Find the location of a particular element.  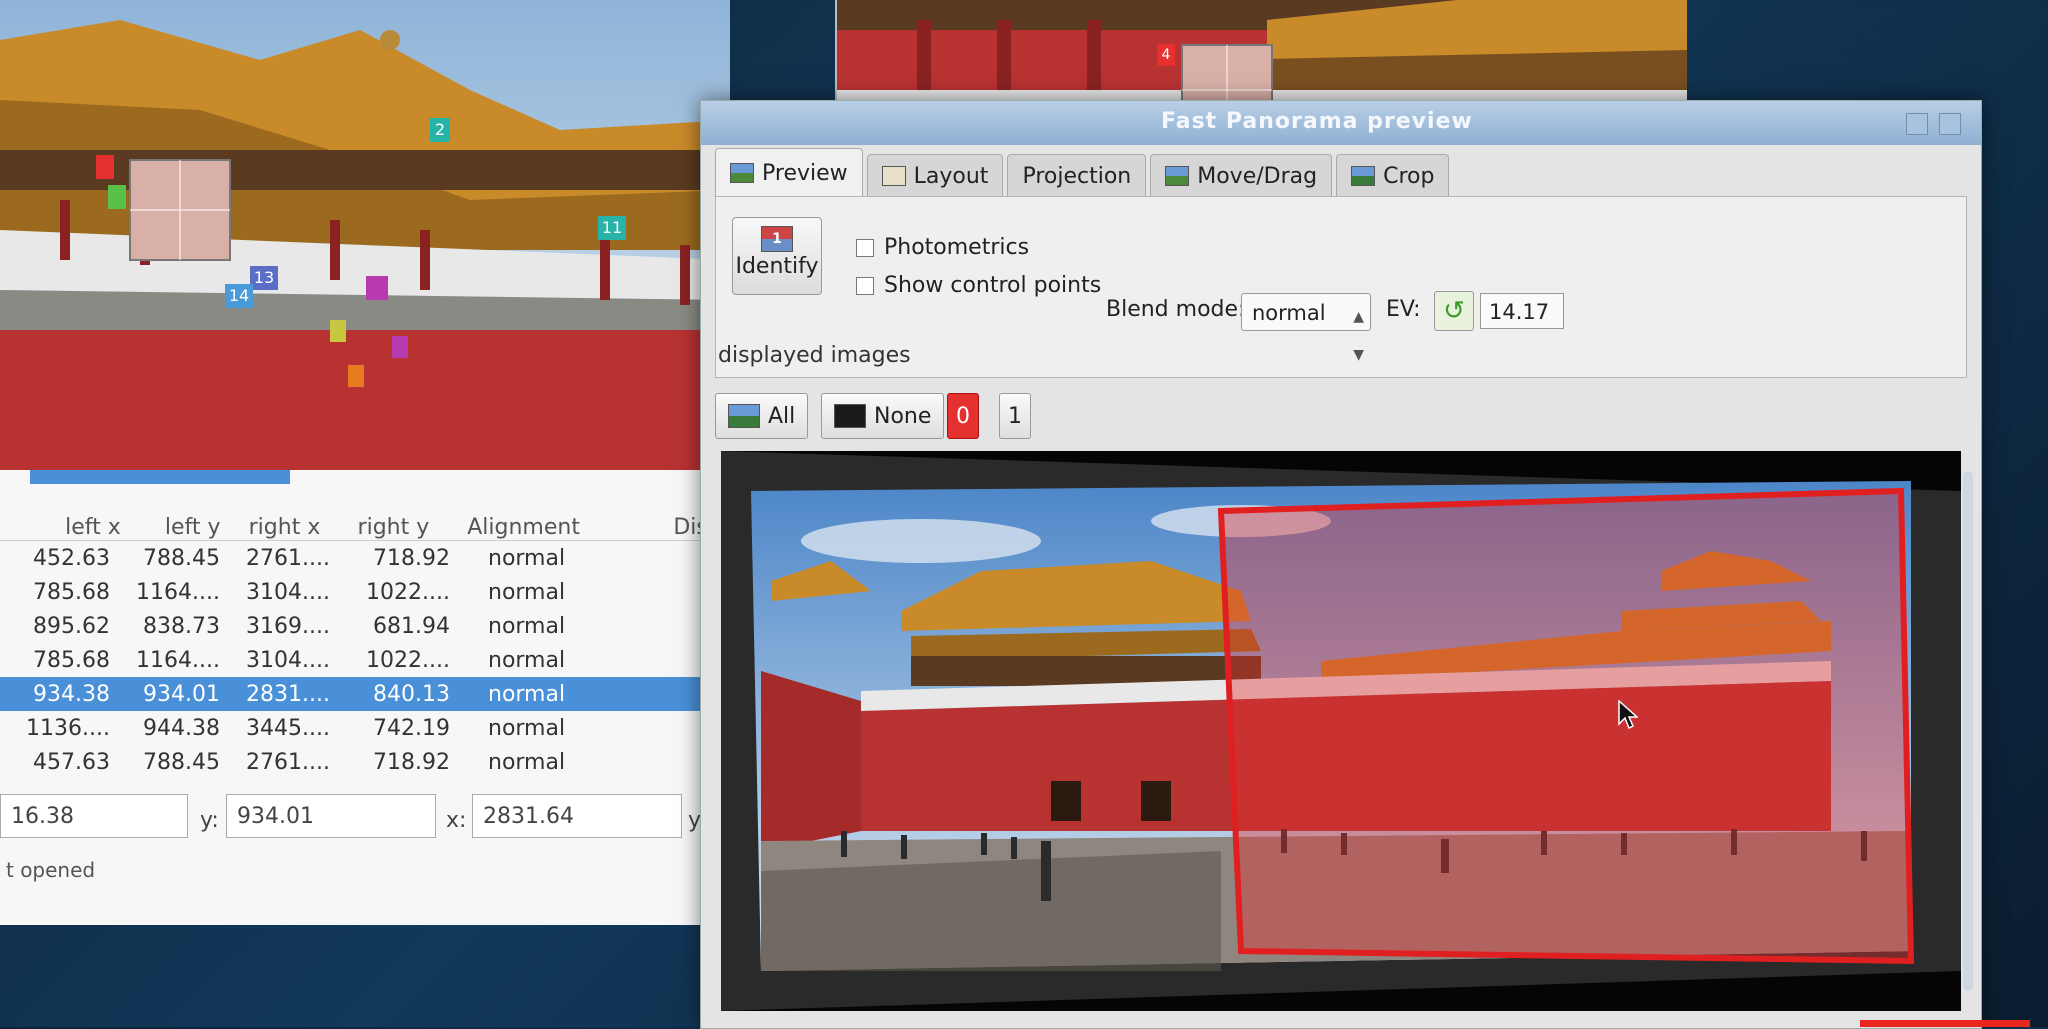

tab-crop: Crop is located at coordinates (1393, 175).